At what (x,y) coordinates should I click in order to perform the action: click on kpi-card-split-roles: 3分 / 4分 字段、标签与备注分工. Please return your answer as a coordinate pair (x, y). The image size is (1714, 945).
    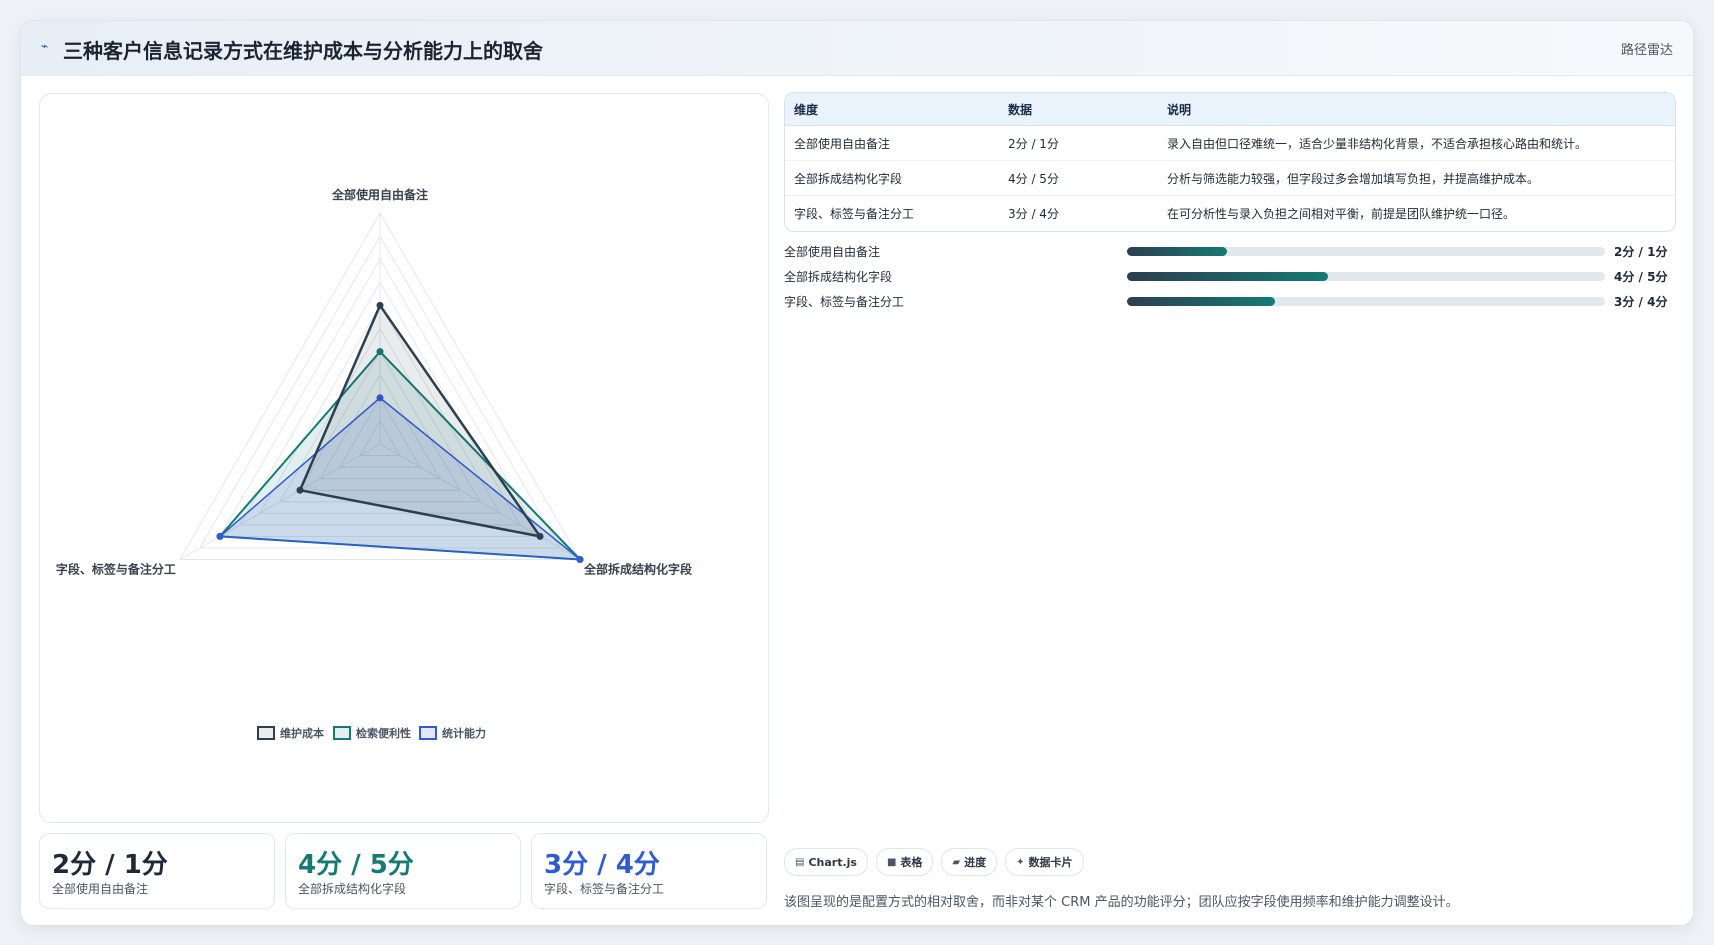
    Looking at the image, I should click on (649, 871).